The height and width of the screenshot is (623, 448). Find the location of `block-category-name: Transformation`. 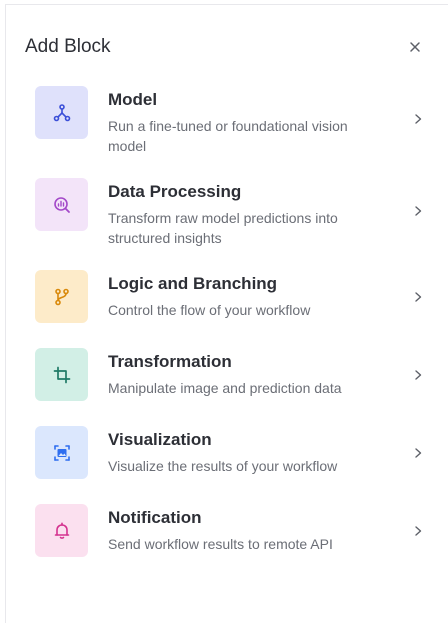

block-category-name: Transformation is located at coordinates (170, 361).